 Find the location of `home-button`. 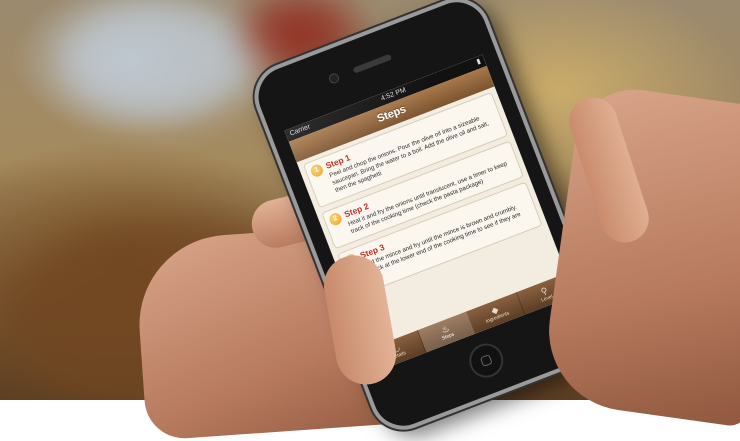

home-button is located at coordinates (486, 360).